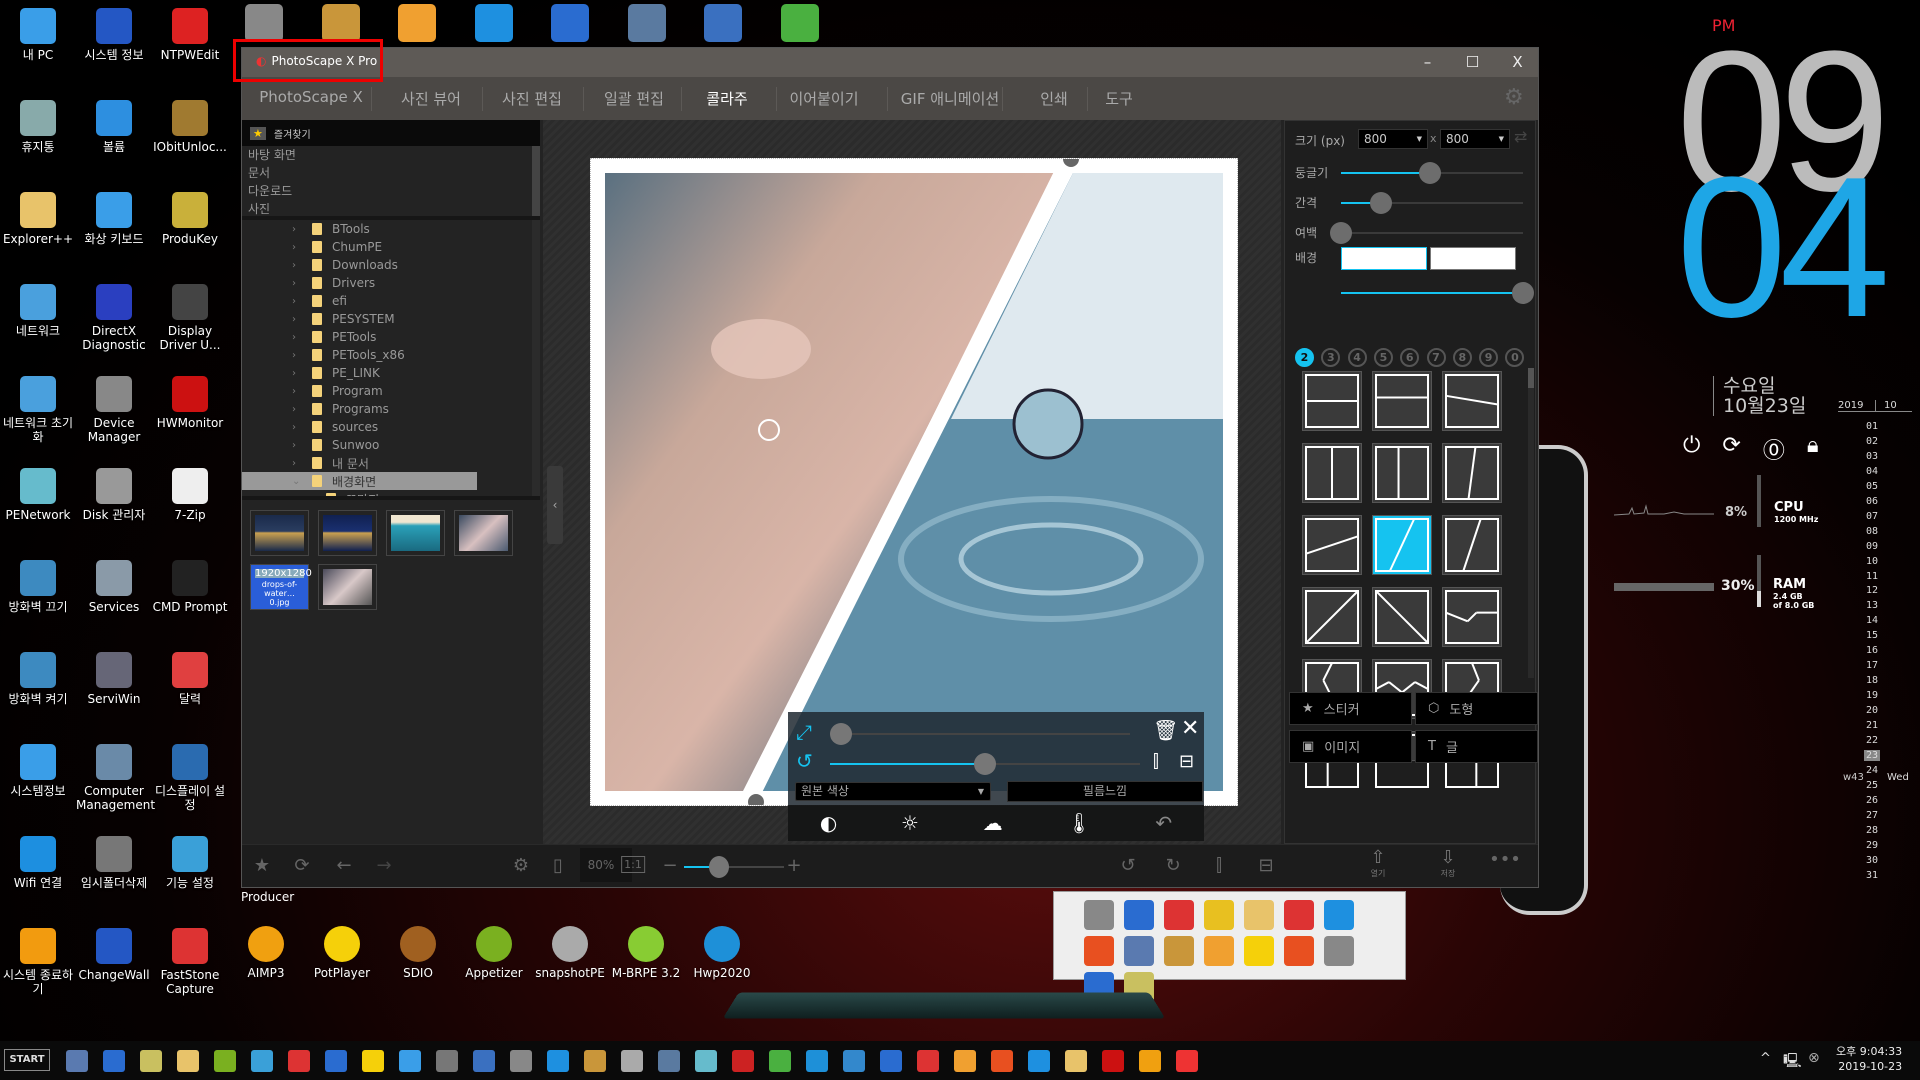 The width and height of the screenshot is (1920, 1080). I want to click on calendar-day: 10, so click(1872, 561).